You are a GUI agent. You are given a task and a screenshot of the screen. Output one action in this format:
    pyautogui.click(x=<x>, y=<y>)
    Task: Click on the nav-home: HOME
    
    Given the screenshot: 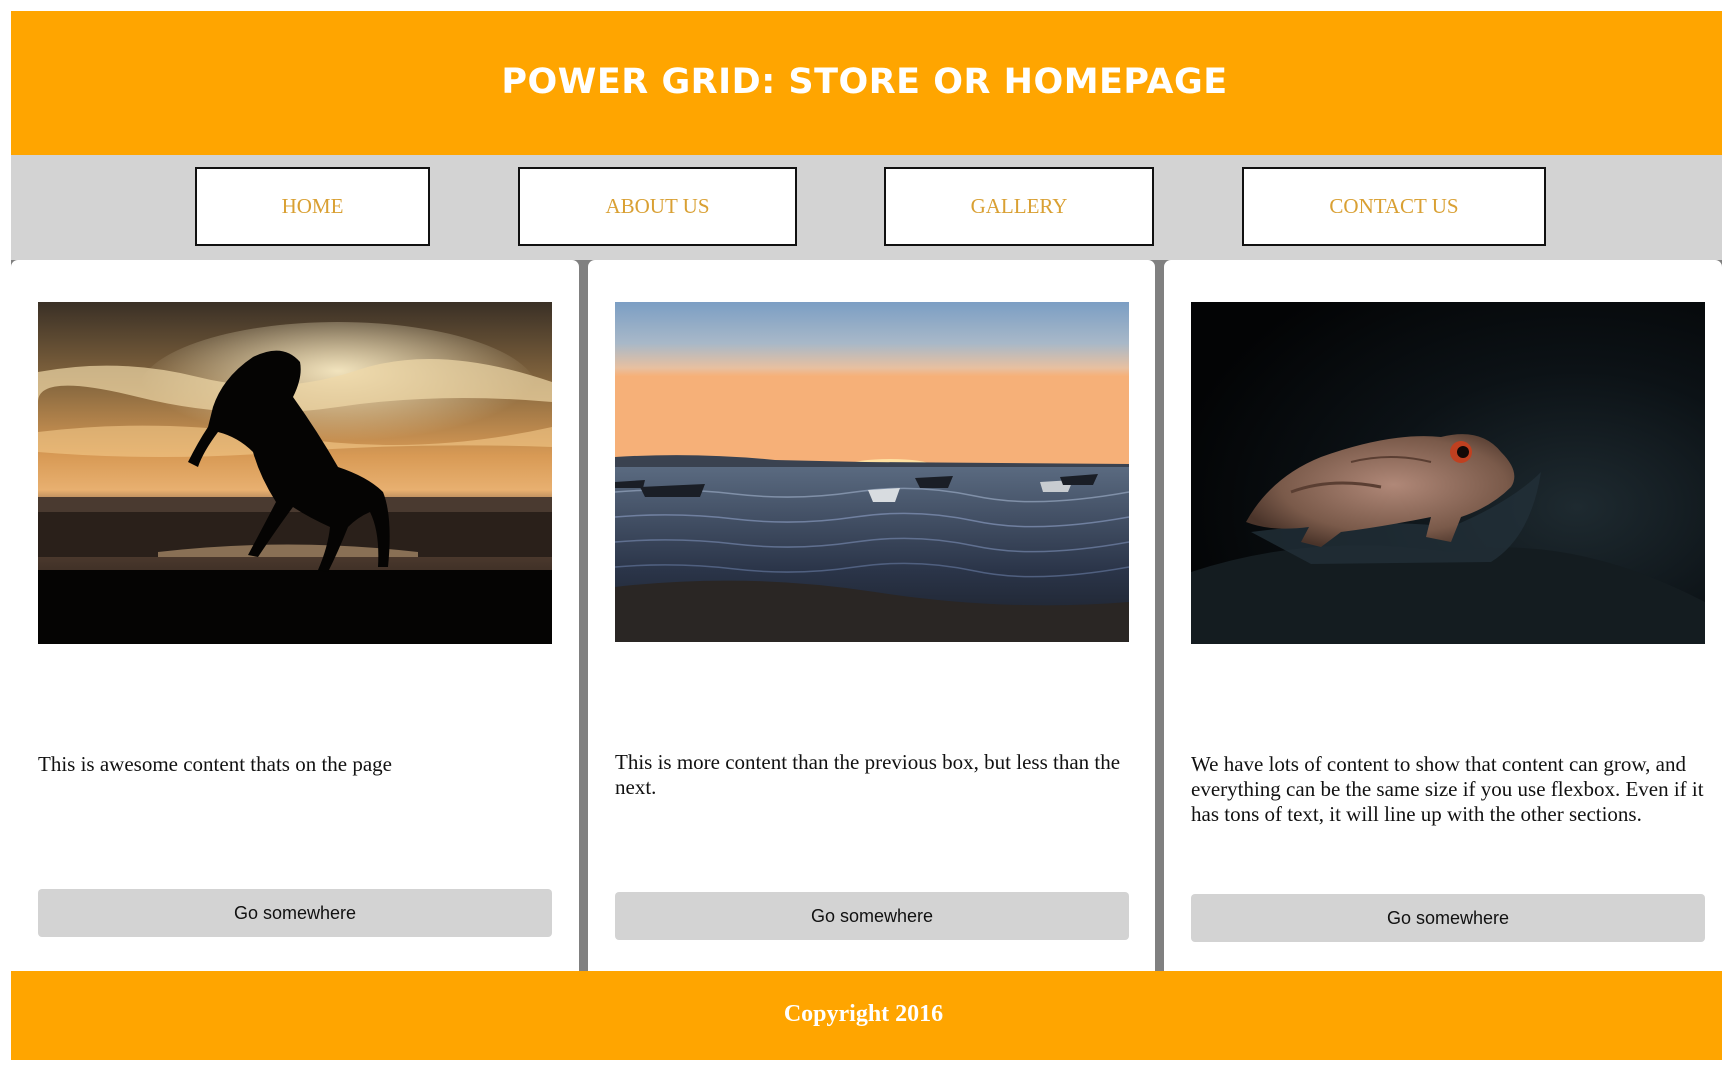 What is the action you would take?
    pyautogui.click(x=312, y=206)
    